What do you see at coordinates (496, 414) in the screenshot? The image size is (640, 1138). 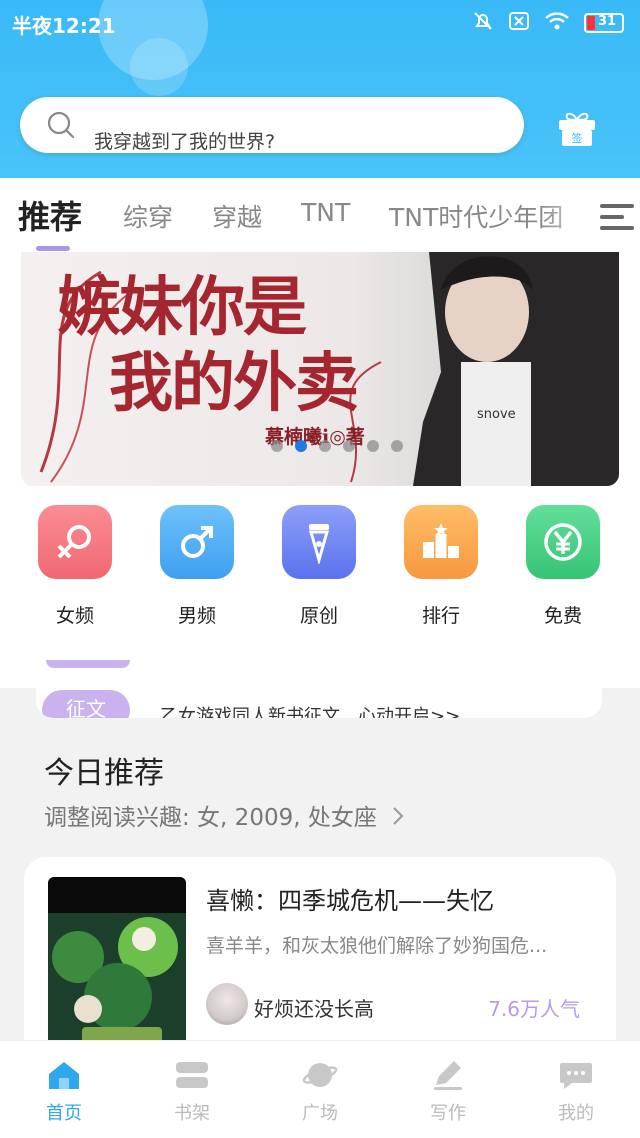 I see `banner-shirt-text: snove` at bounding box center [496, 414].